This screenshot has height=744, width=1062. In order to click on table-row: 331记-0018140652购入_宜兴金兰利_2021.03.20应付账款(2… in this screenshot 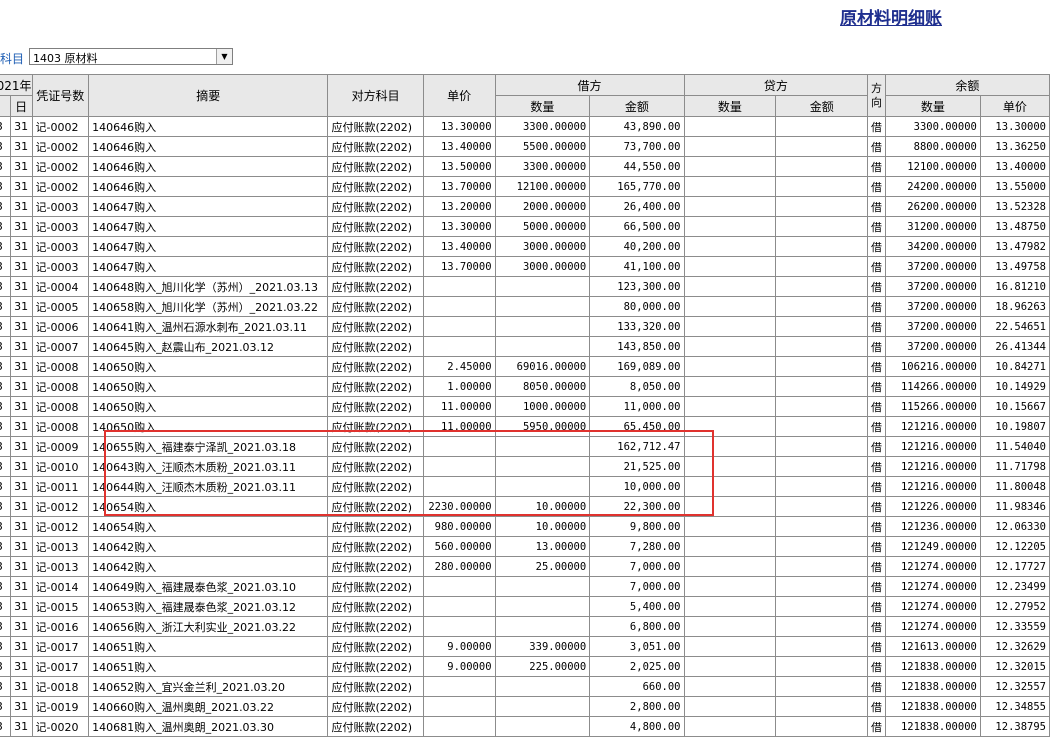, I will do `click(525, 686)`.